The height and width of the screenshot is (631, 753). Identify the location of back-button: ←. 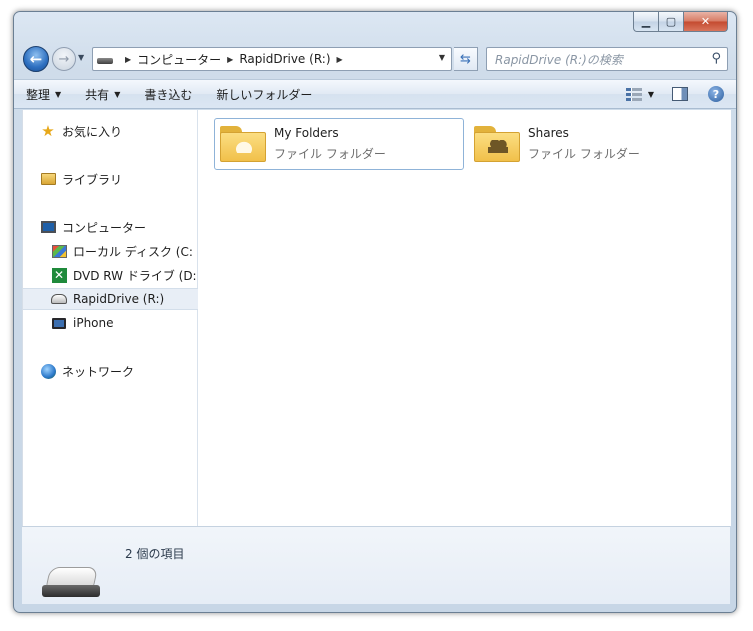
(36, 59).